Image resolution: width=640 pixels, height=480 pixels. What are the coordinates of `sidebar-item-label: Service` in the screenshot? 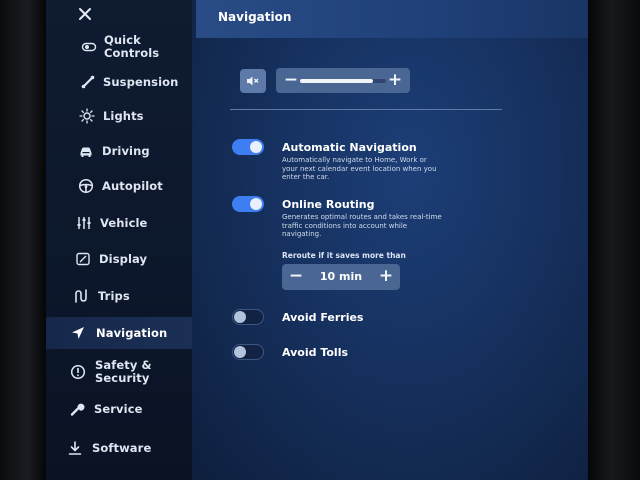 It's located at (118, 408).